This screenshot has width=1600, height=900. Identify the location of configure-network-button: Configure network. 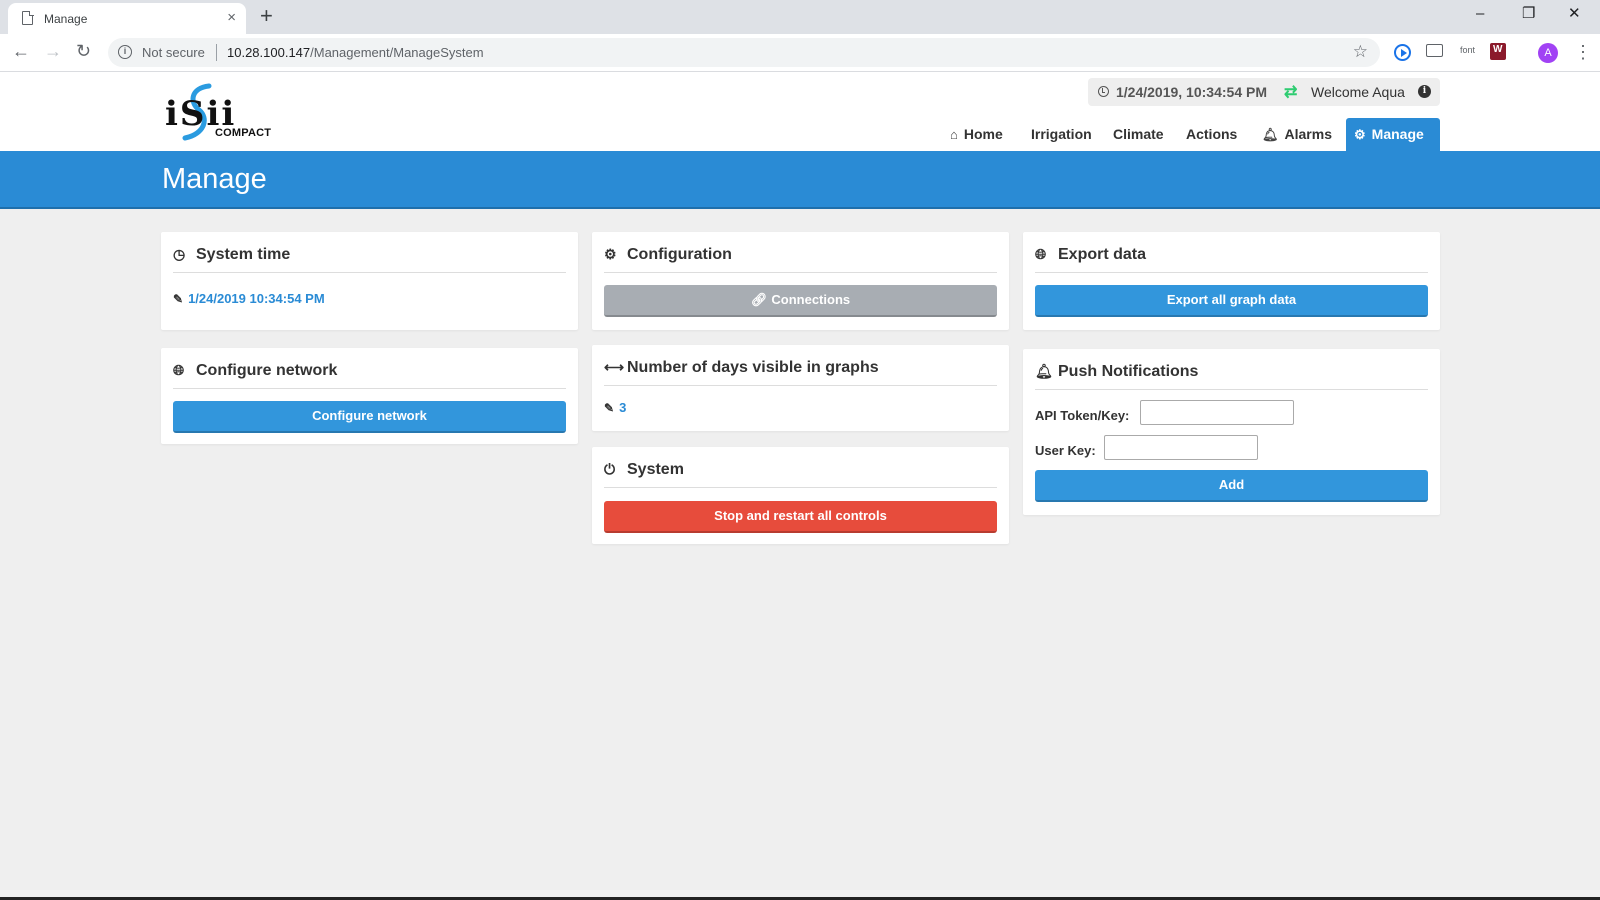
(369, 417).